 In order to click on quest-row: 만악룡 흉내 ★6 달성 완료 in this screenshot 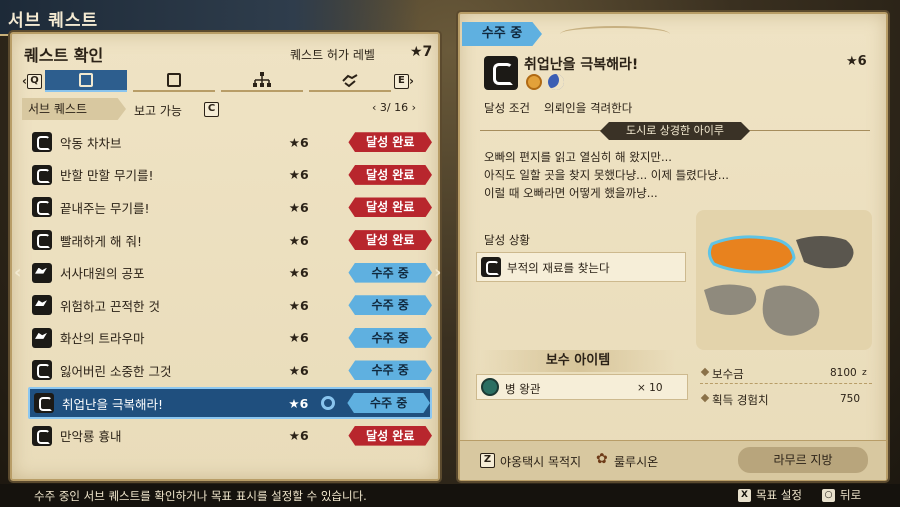, I will do `click(230, 435)`.